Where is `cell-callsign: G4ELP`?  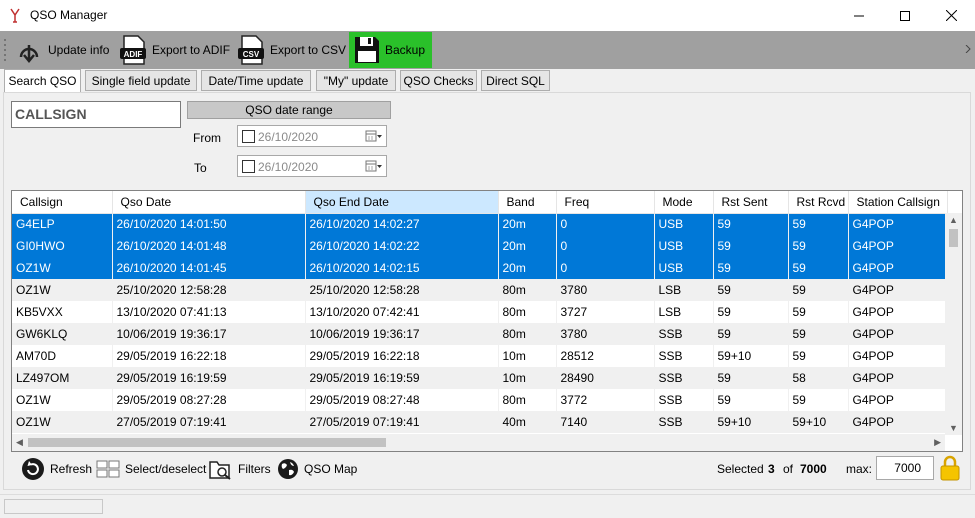 cell-callsign: G4ELP is located at coordinates (62, 224).